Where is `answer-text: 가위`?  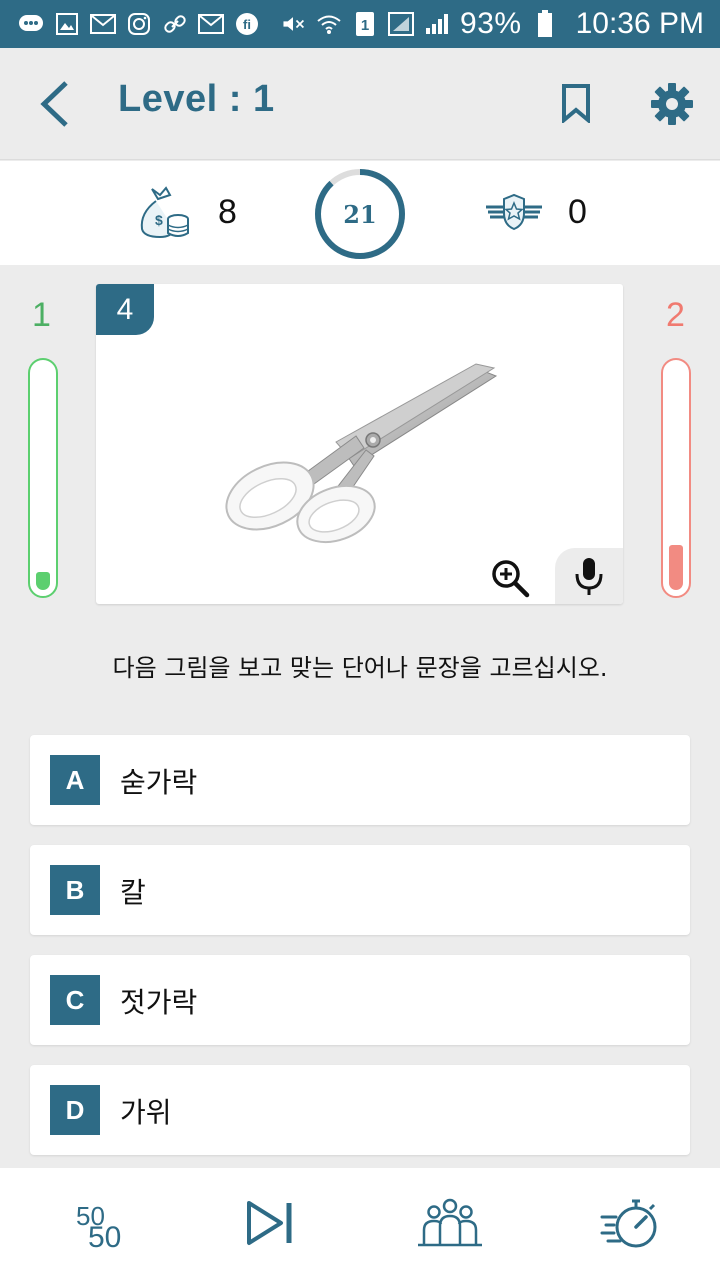 answer-text: 가위 is located at coordinates (146, 1112).